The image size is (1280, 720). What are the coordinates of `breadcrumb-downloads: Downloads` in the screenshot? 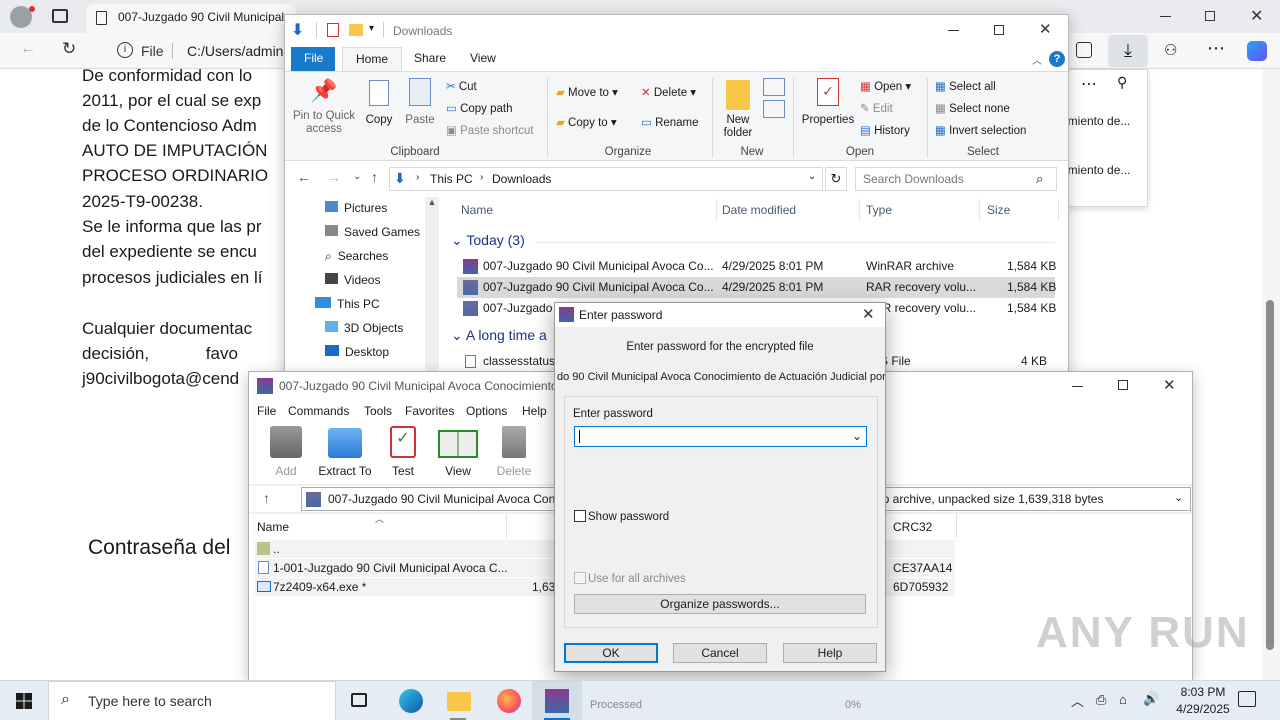 It's located at (521, 179).